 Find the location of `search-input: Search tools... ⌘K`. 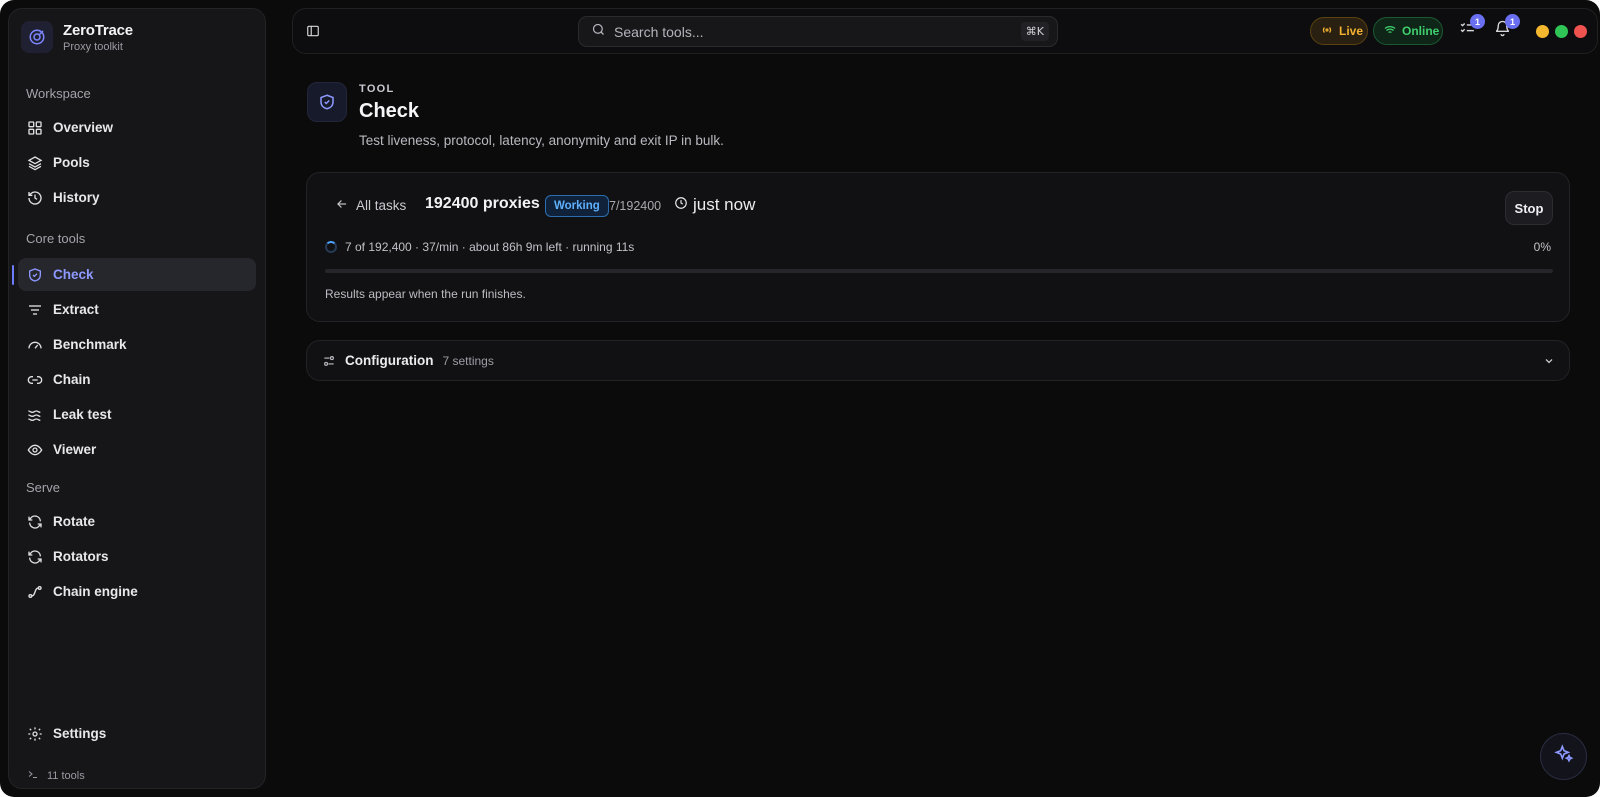

search-input: Search tools... ⌘K is located at coordinates (818, 31).